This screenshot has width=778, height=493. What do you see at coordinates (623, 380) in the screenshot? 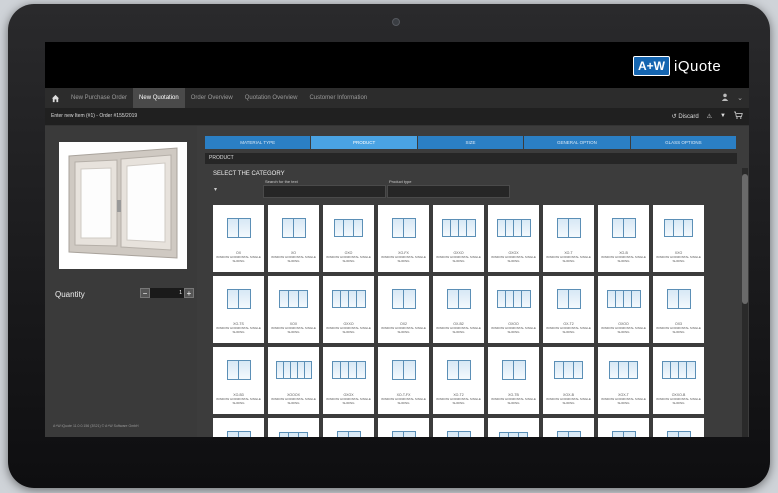
I see `product-tile: XOX-T WINDOW HORIZONTAL SINGLE SLIDING` at bounding box center [623, 380].